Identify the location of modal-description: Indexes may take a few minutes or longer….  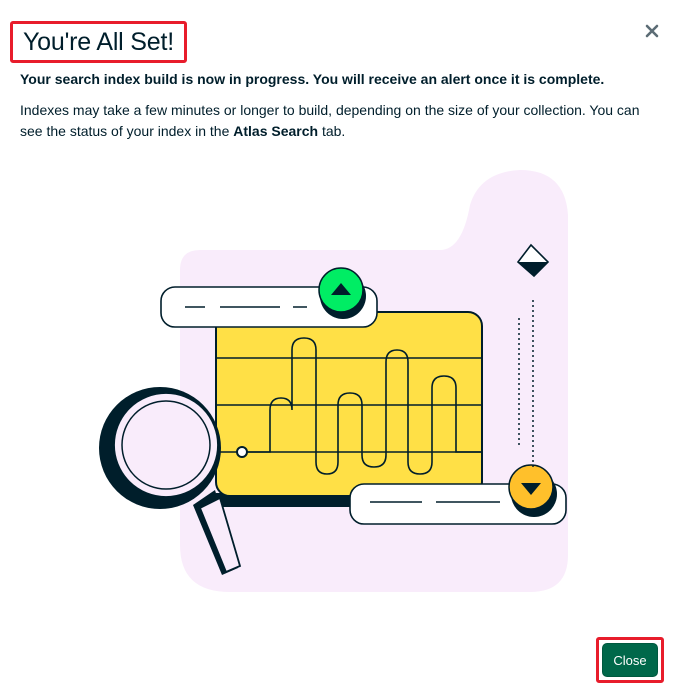
(340, 121).